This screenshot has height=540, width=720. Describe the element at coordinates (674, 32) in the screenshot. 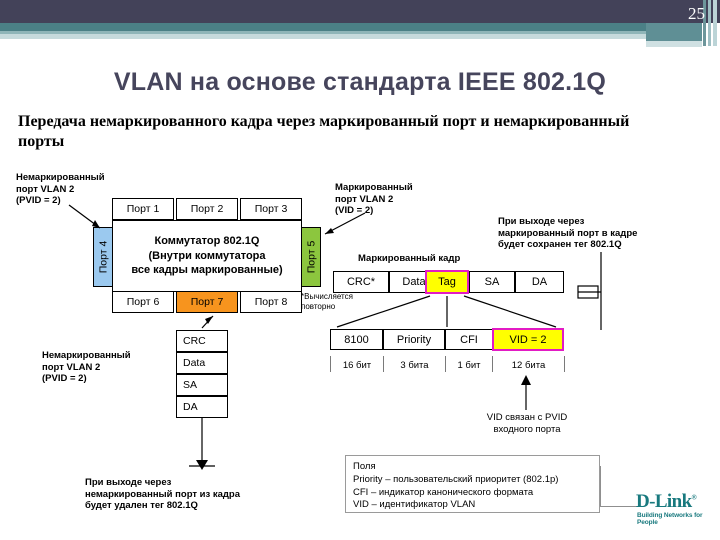

I see `header-right-teal-band` at that location.